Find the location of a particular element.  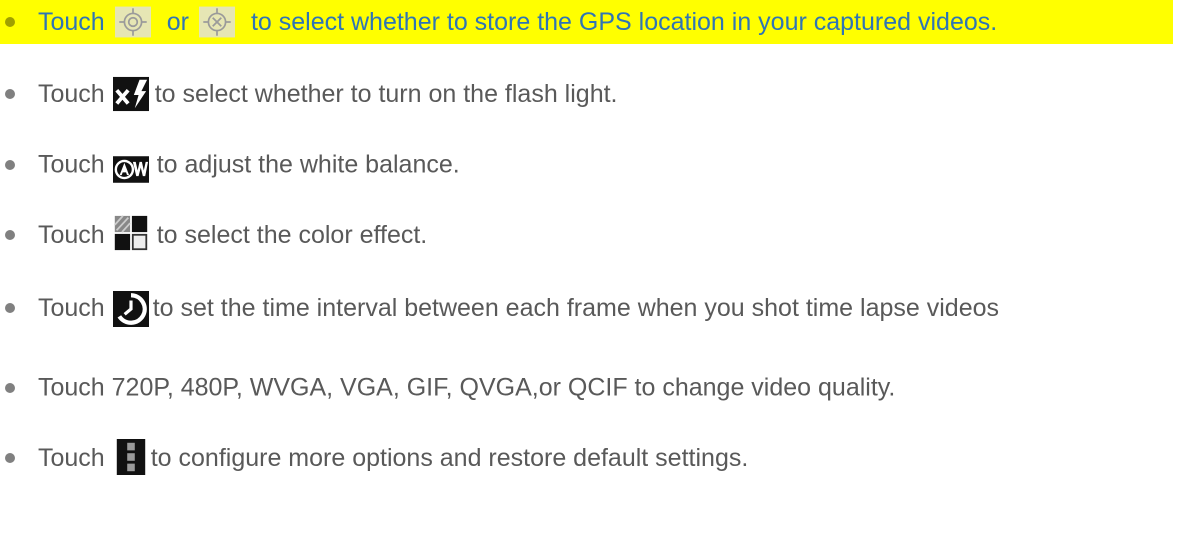

or-label: or is located at coordinates (177, 21).